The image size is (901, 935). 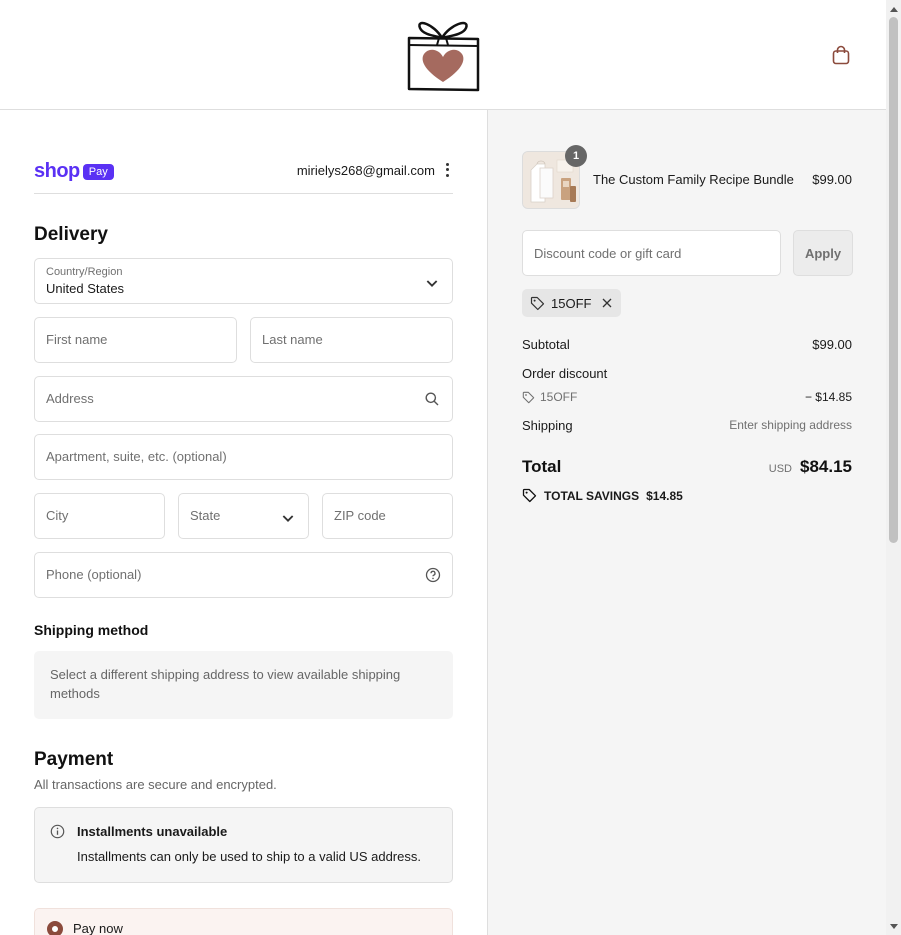 What do you see at coordinates (893, 926) in the screenshot?
I see `scroll-down-arrow-icon` at bounding box center [893, 926].